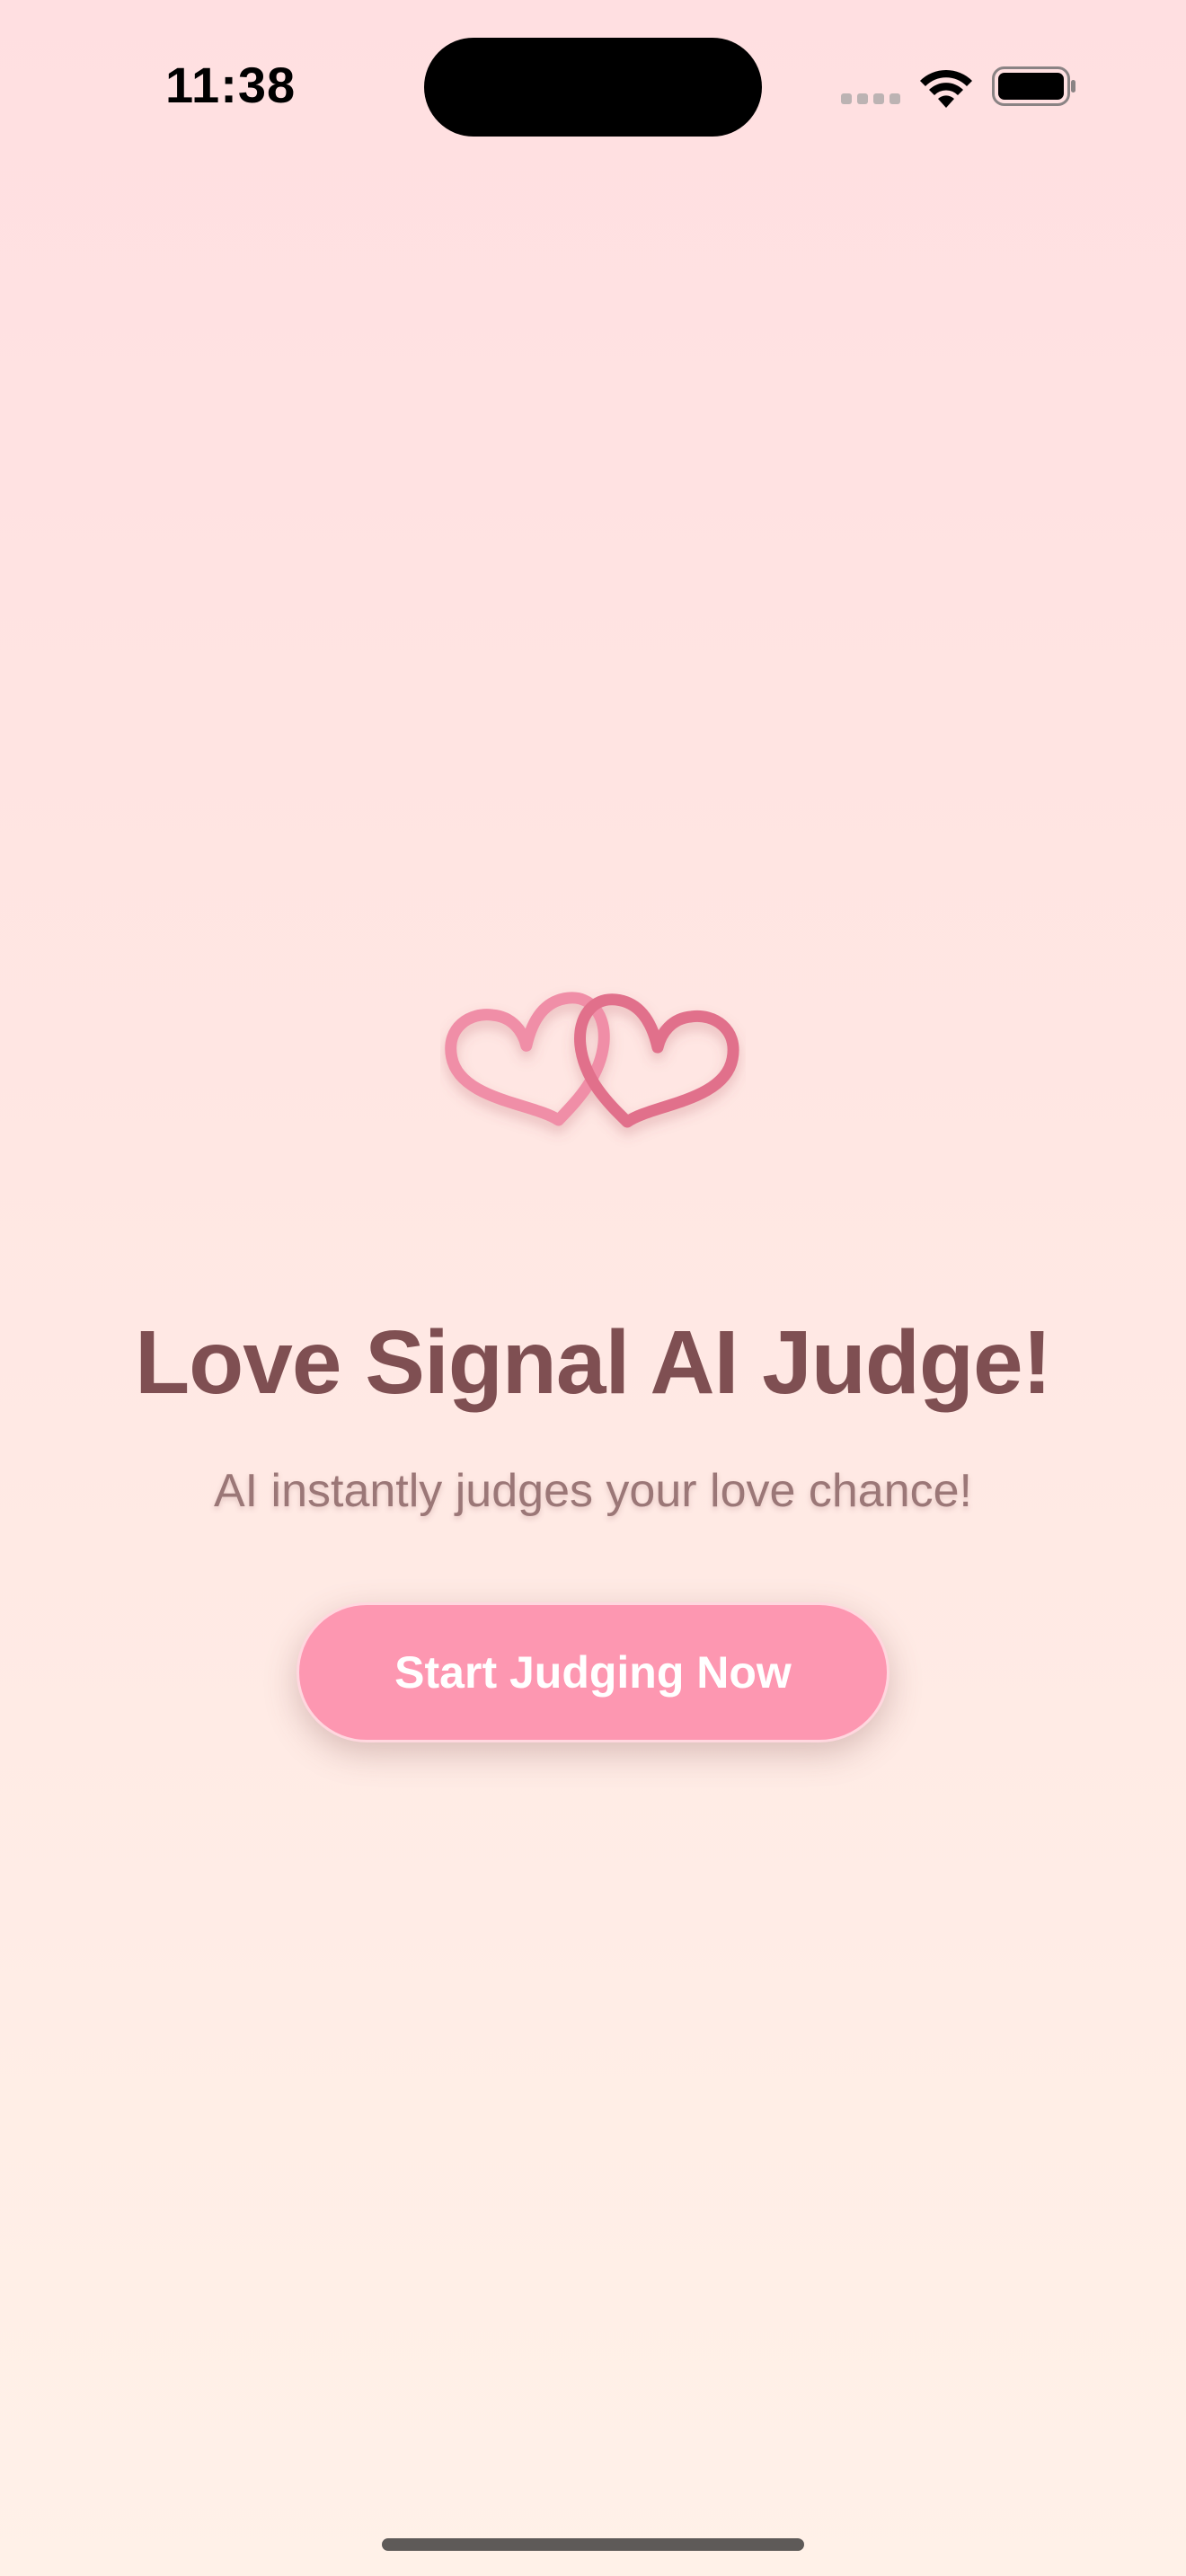 The image size is (1186, 2576). What do you see at coordinates (230, 85) in the screenshot?
I see `status-time: 11:38` at bounding box center [230, 85].